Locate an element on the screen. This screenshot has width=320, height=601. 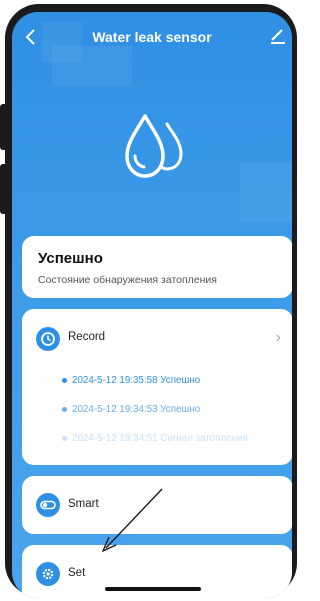
smart-card: Smart is located at coordinates (157, 505).